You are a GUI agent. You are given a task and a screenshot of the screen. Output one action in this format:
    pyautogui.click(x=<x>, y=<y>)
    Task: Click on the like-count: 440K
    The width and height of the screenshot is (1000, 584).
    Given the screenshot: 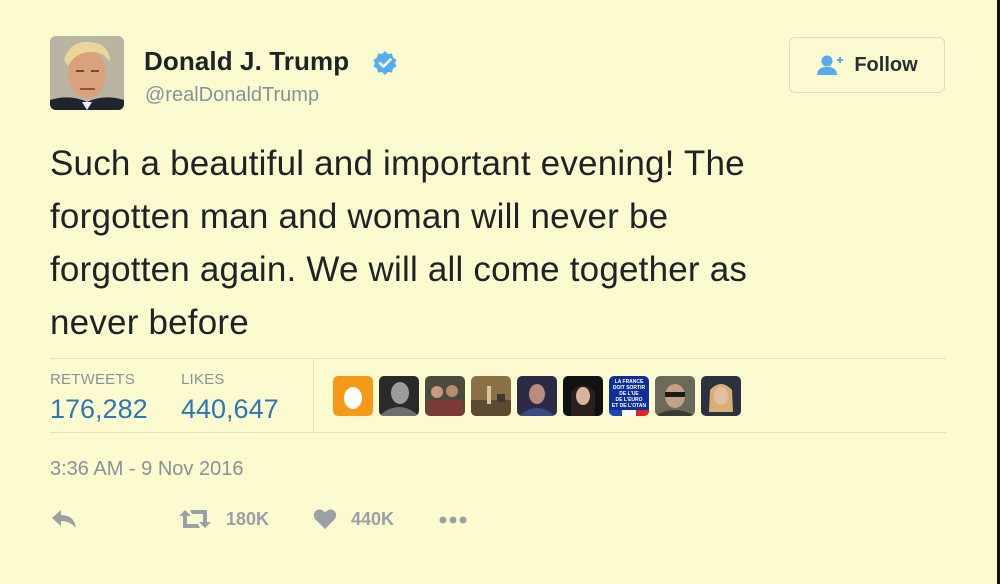 What is the action you would take?
    pyautogui.click(x=373, y=518)
    